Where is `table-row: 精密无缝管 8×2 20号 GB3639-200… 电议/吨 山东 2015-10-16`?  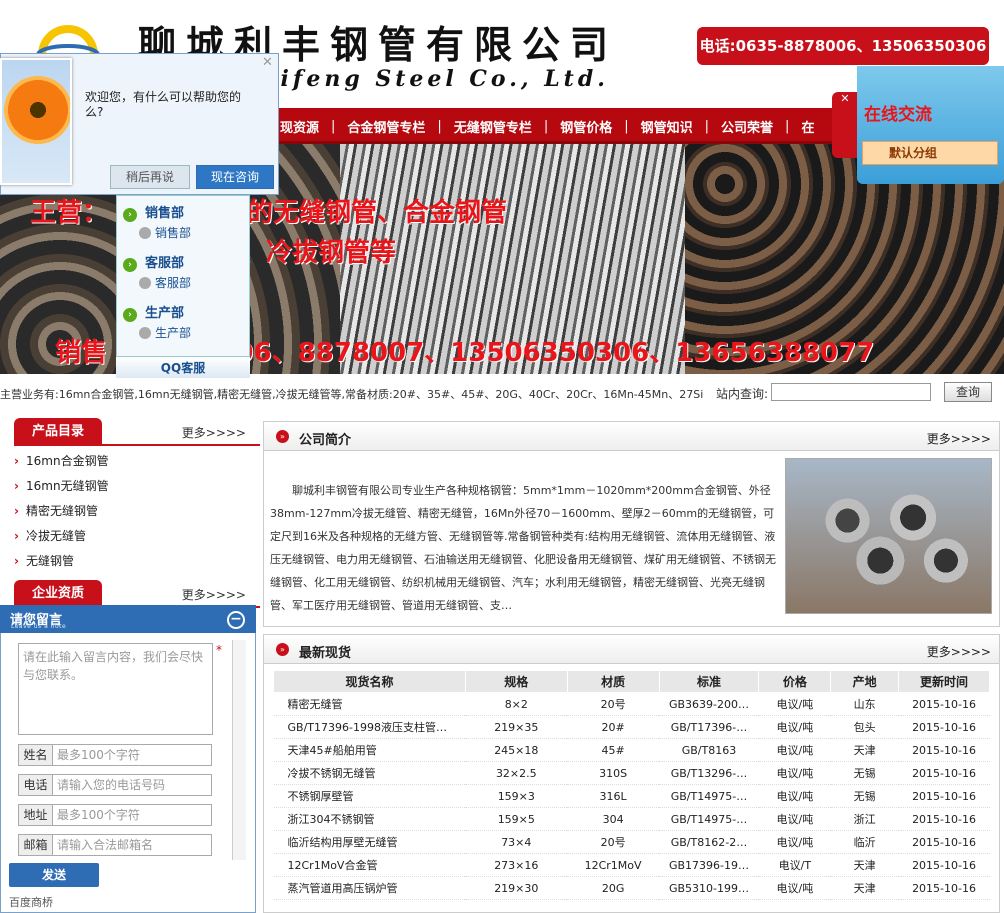
table-row: 精密无缝管 8×2 20号 GB3639-200… 电议/吨 山东 2015-10-16 is located at coordinates (631, 704).